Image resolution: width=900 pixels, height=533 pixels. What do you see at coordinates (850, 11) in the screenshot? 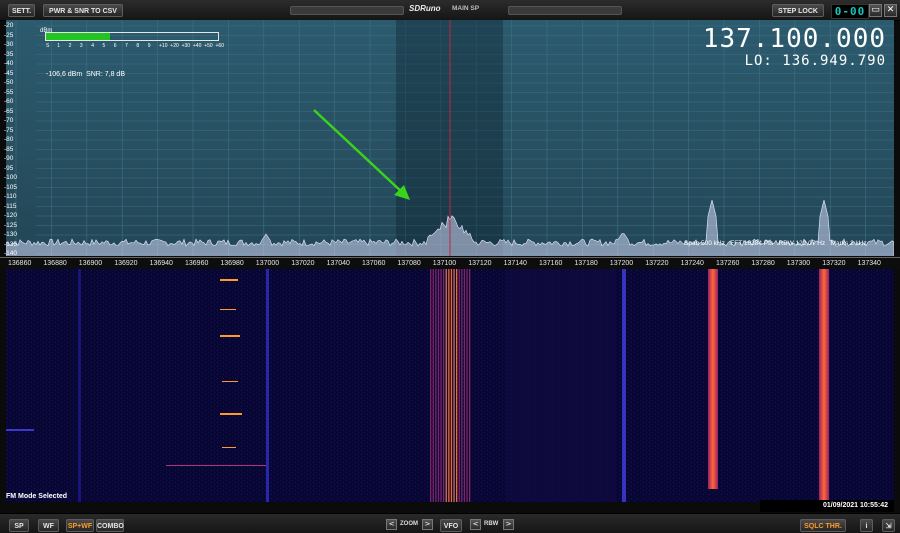
I see `step-lcd-display: 0-00` at bounding box center [850, 11].